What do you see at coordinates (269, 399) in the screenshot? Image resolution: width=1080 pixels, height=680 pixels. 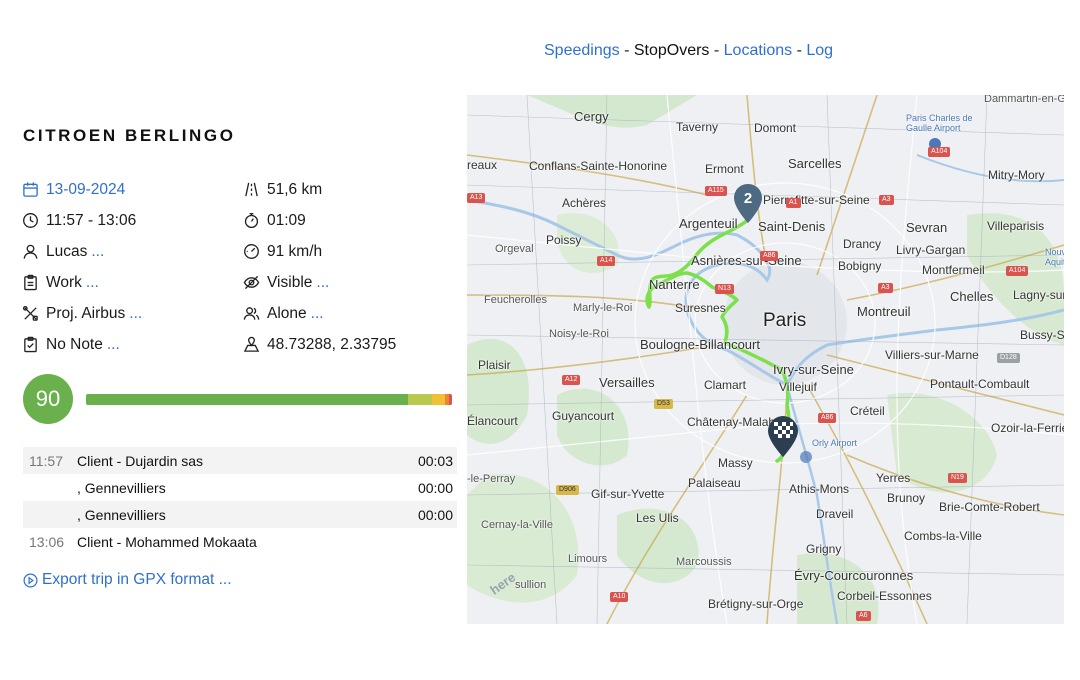 I see `driving-score-bar` at bounding box center [269, 399].